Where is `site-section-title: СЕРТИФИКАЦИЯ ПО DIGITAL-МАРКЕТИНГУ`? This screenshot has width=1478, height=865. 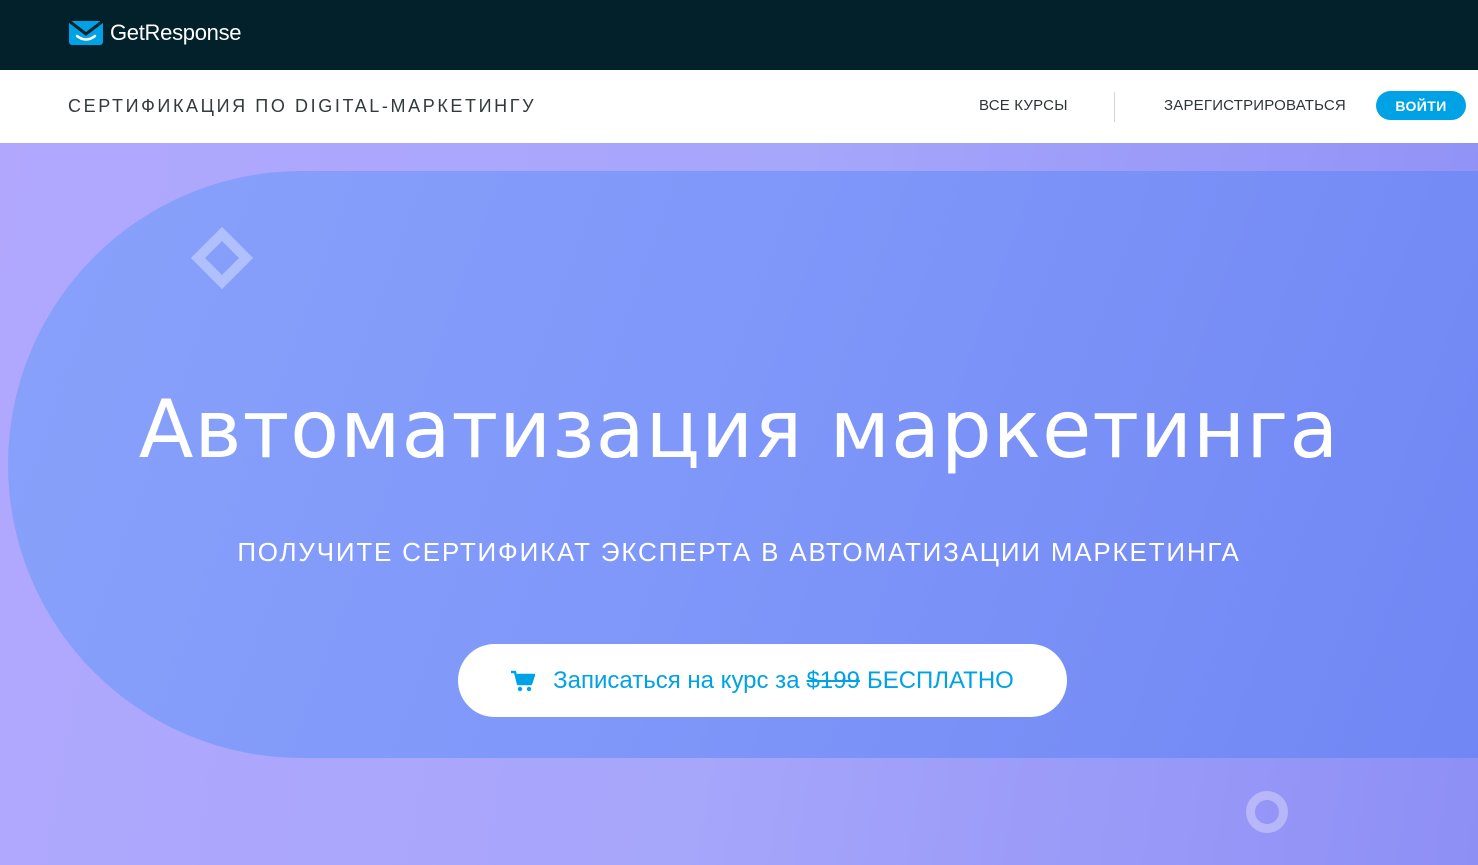
site-section-title: СЕРТИФИКАЦИЯ ПО DIGITAL-МАРКЕТИНГУ is located at coordinates (302, 106).